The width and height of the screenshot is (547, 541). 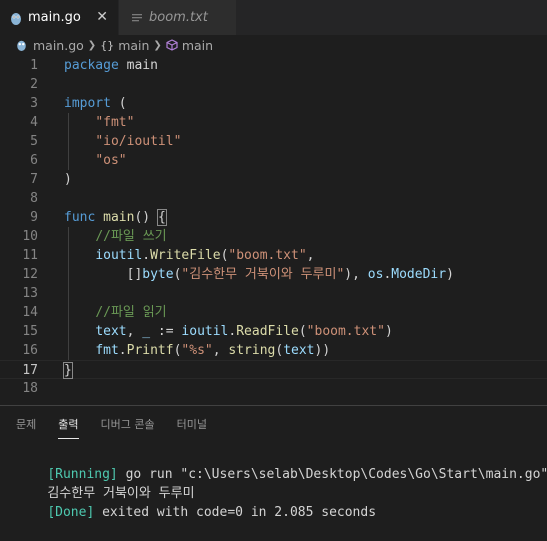 What do you see at coordinates (133, 45) in the screenshot?
I see `breadcrumb-package: main` at bounding box center [133, 45].